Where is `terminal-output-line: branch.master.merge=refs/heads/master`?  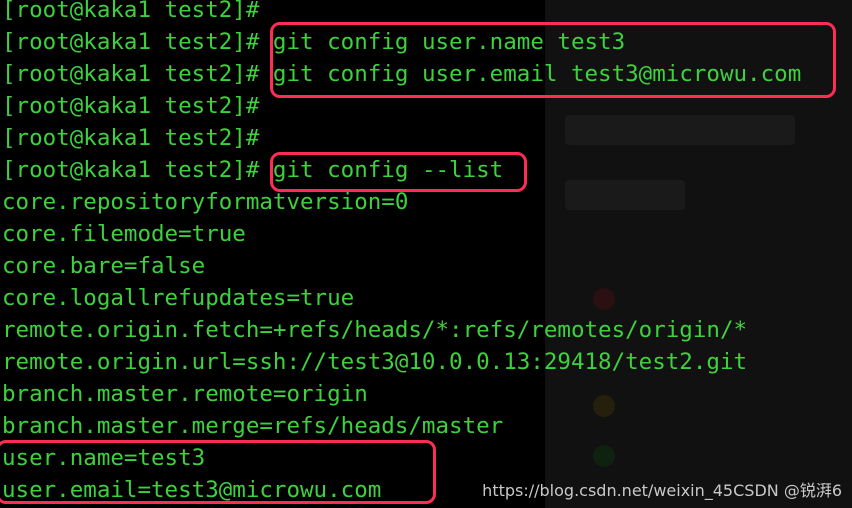
terminal-output-line: branch.master.merge=refs/heads/master is located at coordinates (253, 426).